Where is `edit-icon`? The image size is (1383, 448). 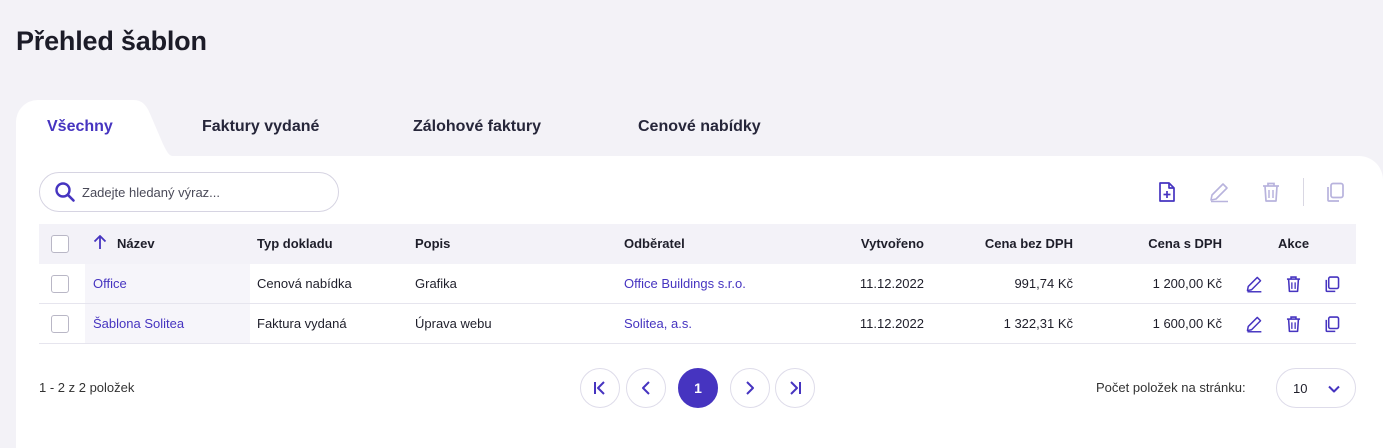 edit-icon is located at coordinates (1219, 192).